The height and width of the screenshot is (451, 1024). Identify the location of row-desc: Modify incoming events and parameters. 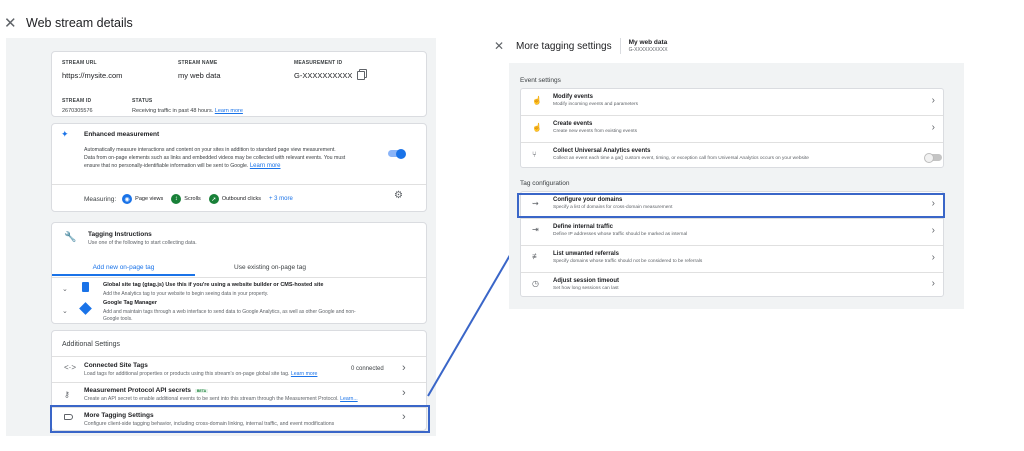
(596, 104).